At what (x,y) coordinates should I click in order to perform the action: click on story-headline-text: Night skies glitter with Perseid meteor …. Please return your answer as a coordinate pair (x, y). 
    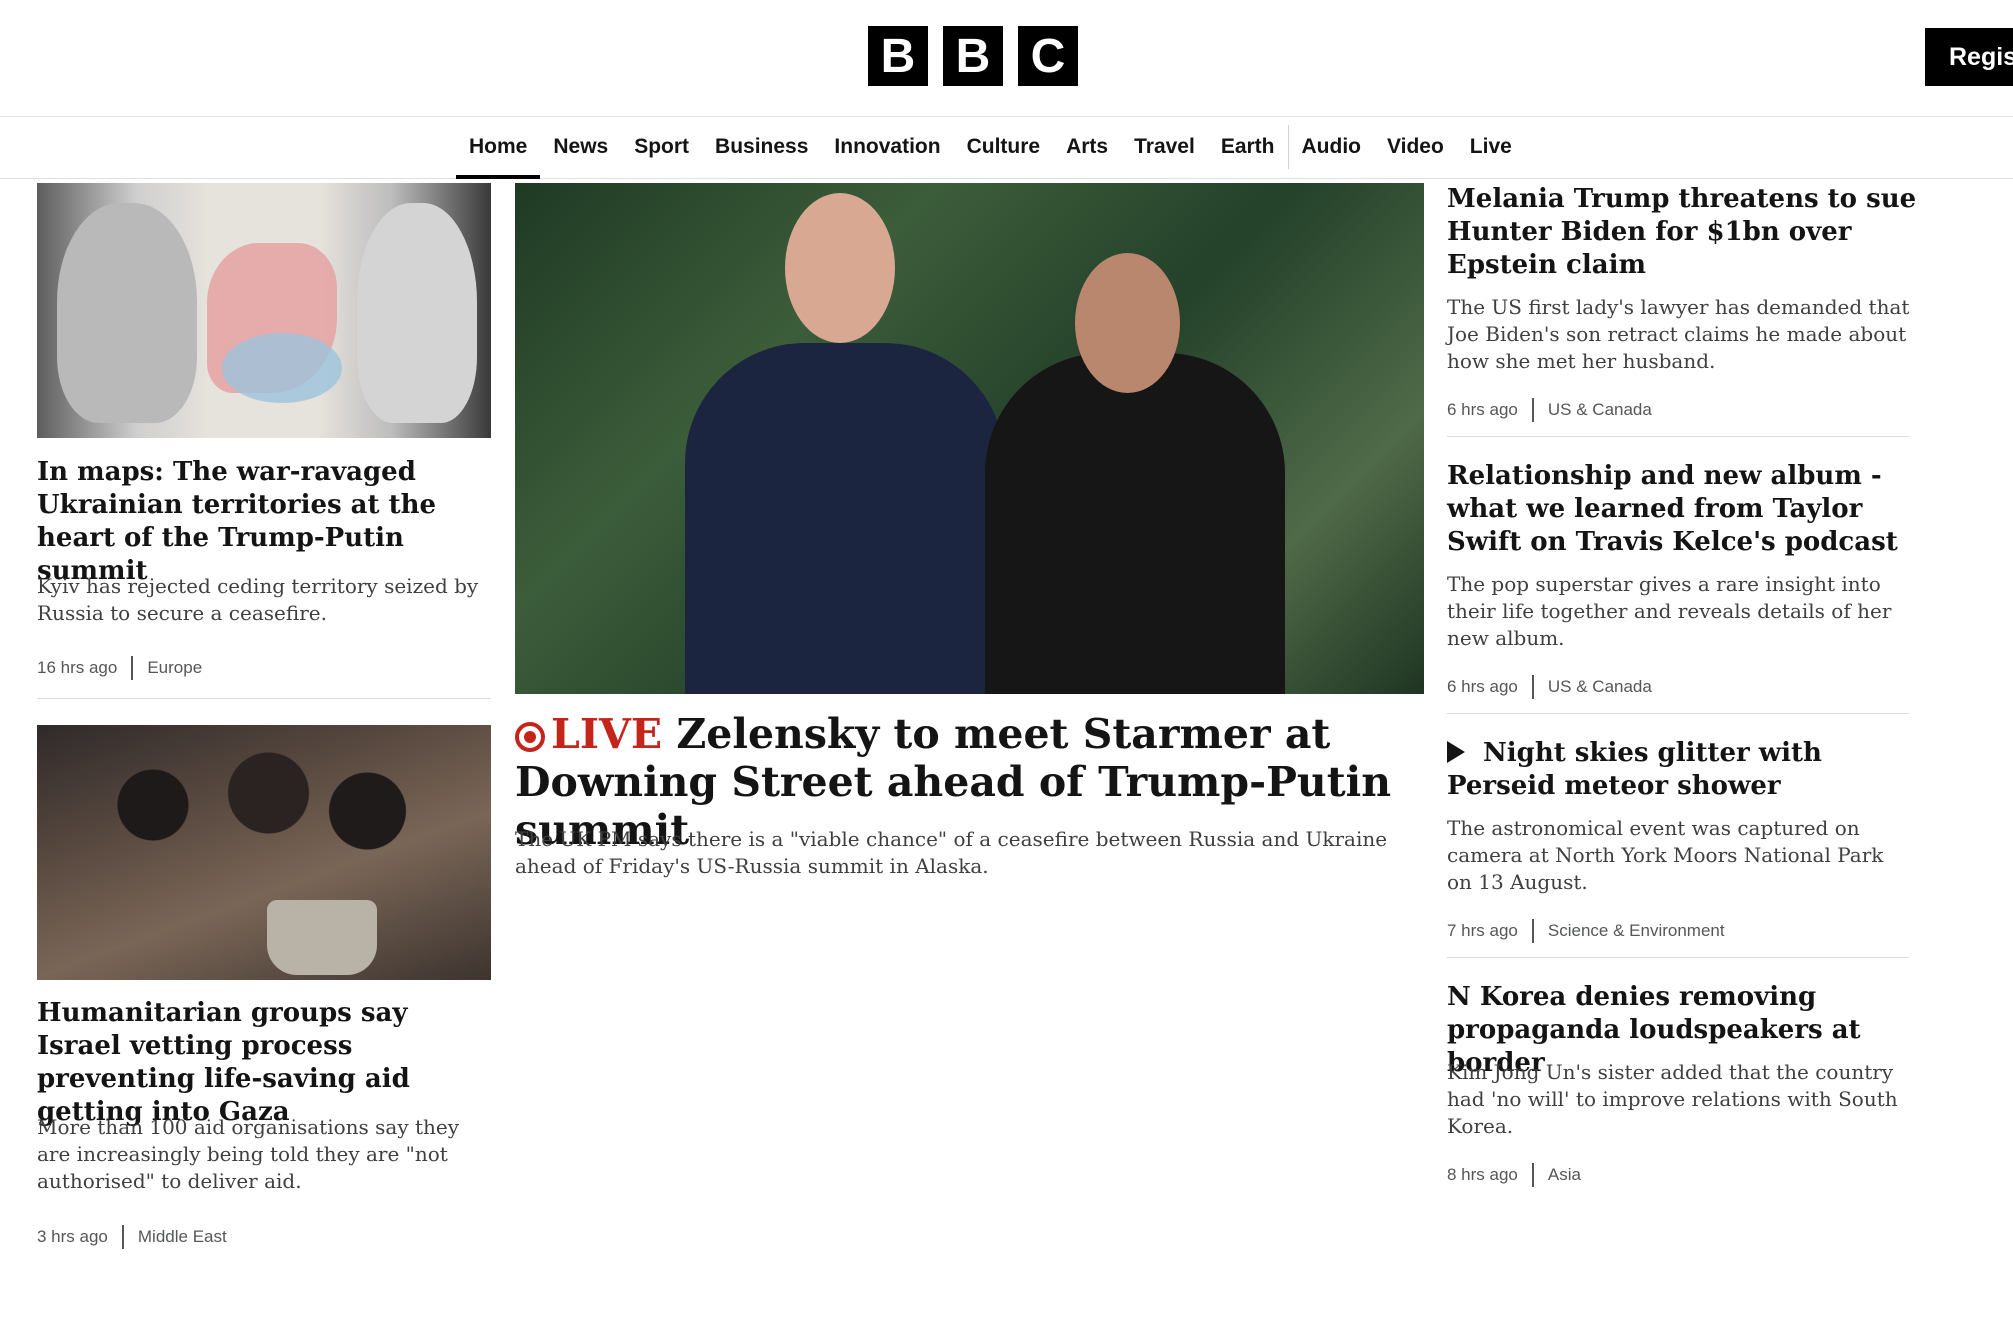
    Looking at the image, I should click on (1634, 769).